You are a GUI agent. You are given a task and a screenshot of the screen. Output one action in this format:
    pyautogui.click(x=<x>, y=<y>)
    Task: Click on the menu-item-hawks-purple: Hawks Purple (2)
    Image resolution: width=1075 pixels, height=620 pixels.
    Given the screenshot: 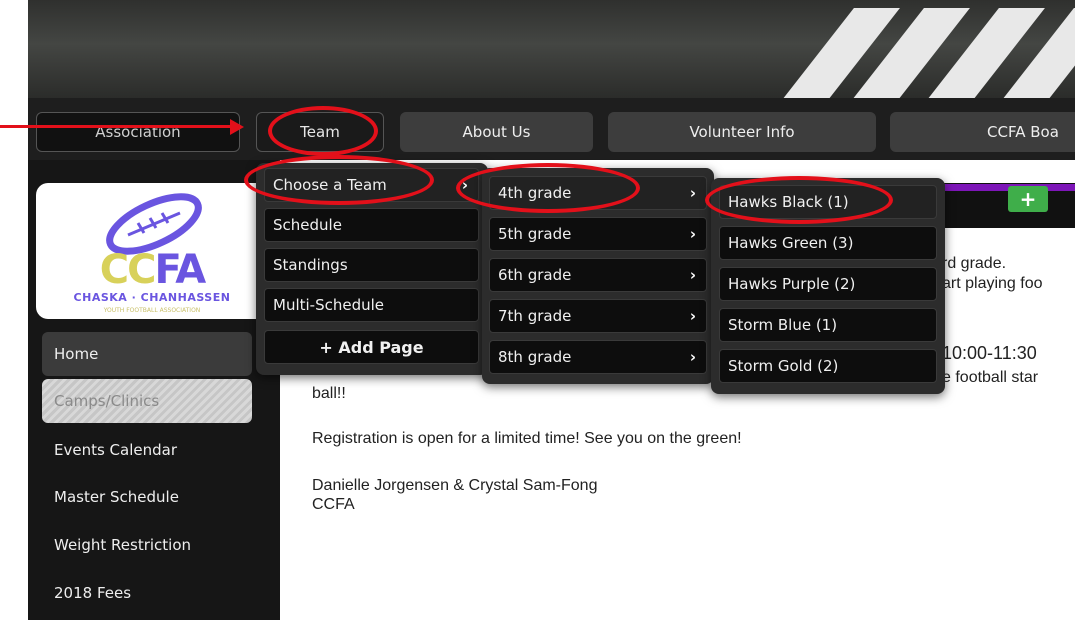 What is the action you would take?
    pyautogui.click(x=828, y=284)
    